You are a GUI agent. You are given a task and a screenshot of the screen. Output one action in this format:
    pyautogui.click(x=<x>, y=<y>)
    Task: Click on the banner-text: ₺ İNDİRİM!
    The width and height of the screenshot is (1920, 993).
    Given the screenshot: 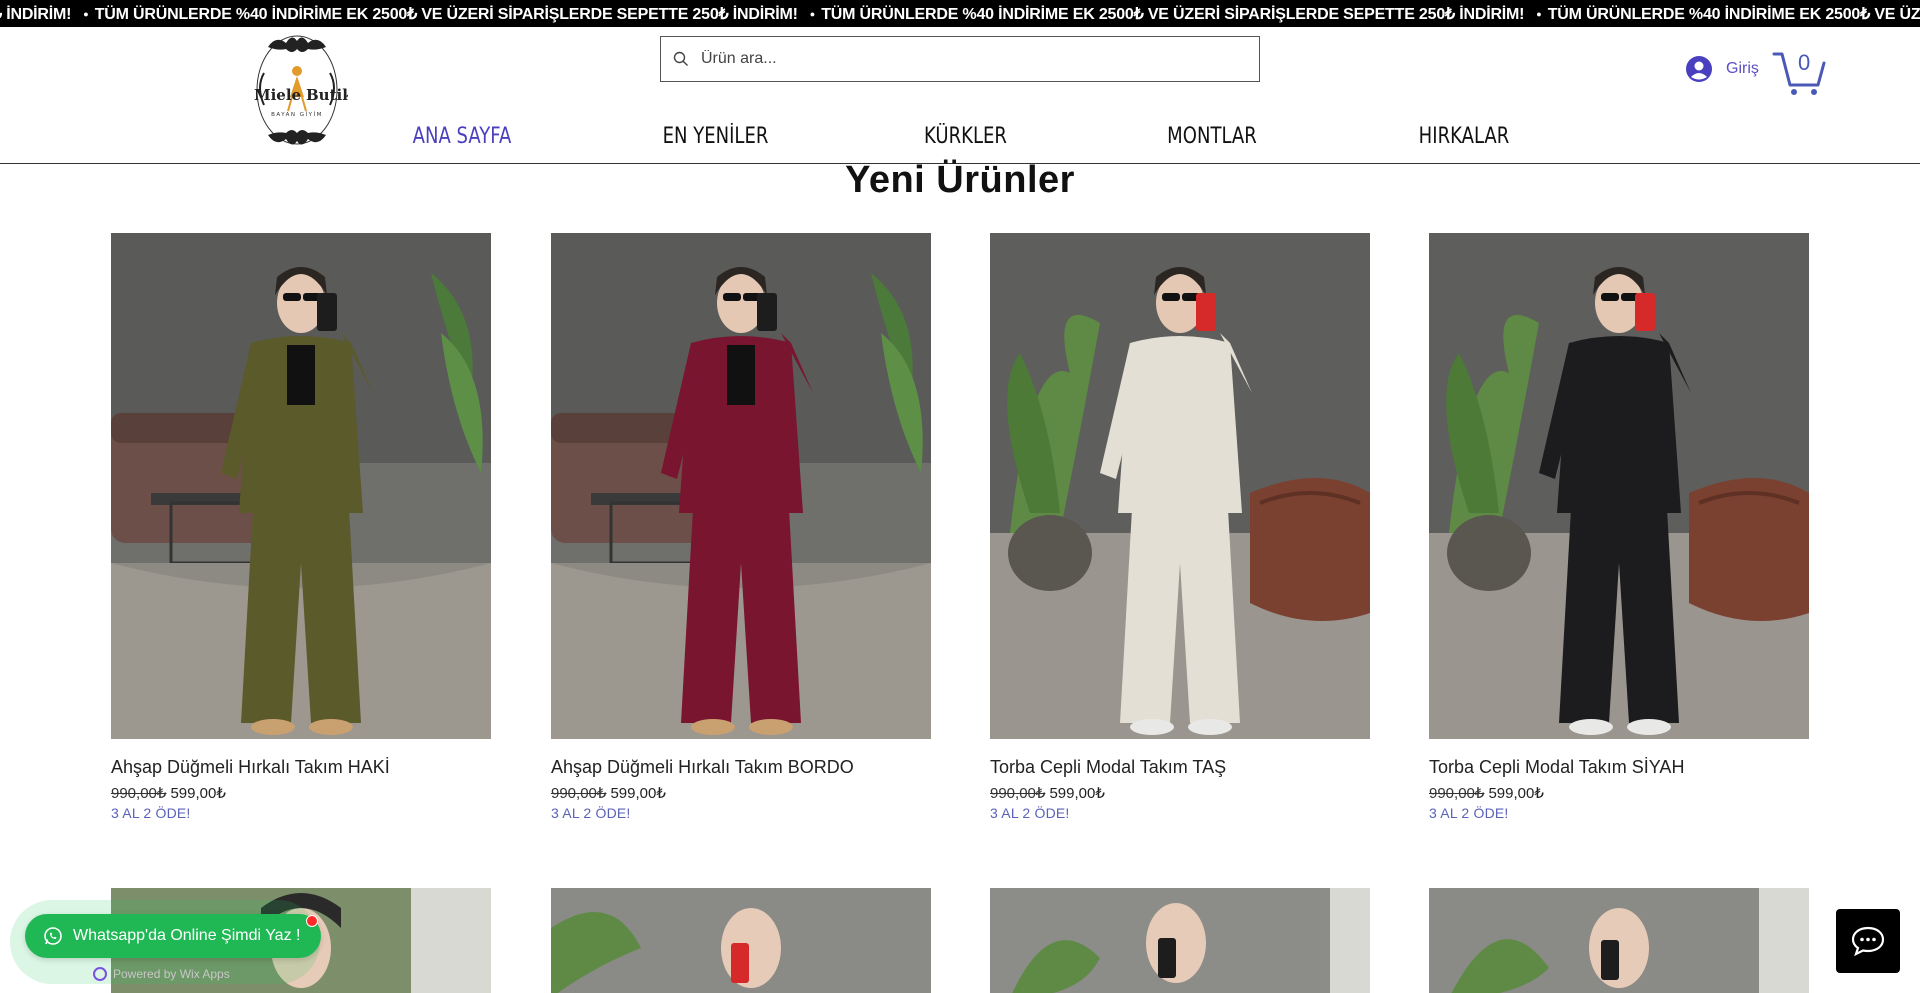 What is the action you would take?
    pyautogui.click(x=36, y=14)
    